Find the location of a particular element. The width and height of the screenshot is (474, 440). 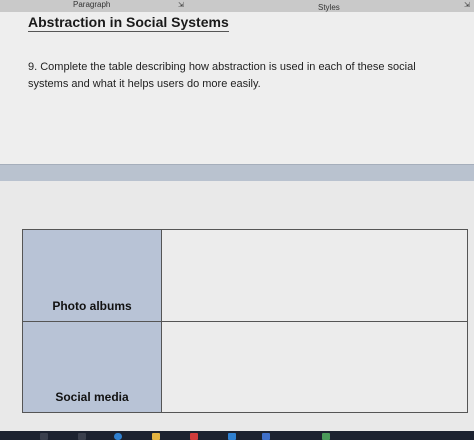

paragraph-dialog-launcher-icon: ⇲ is located at coordinates (181, 5).